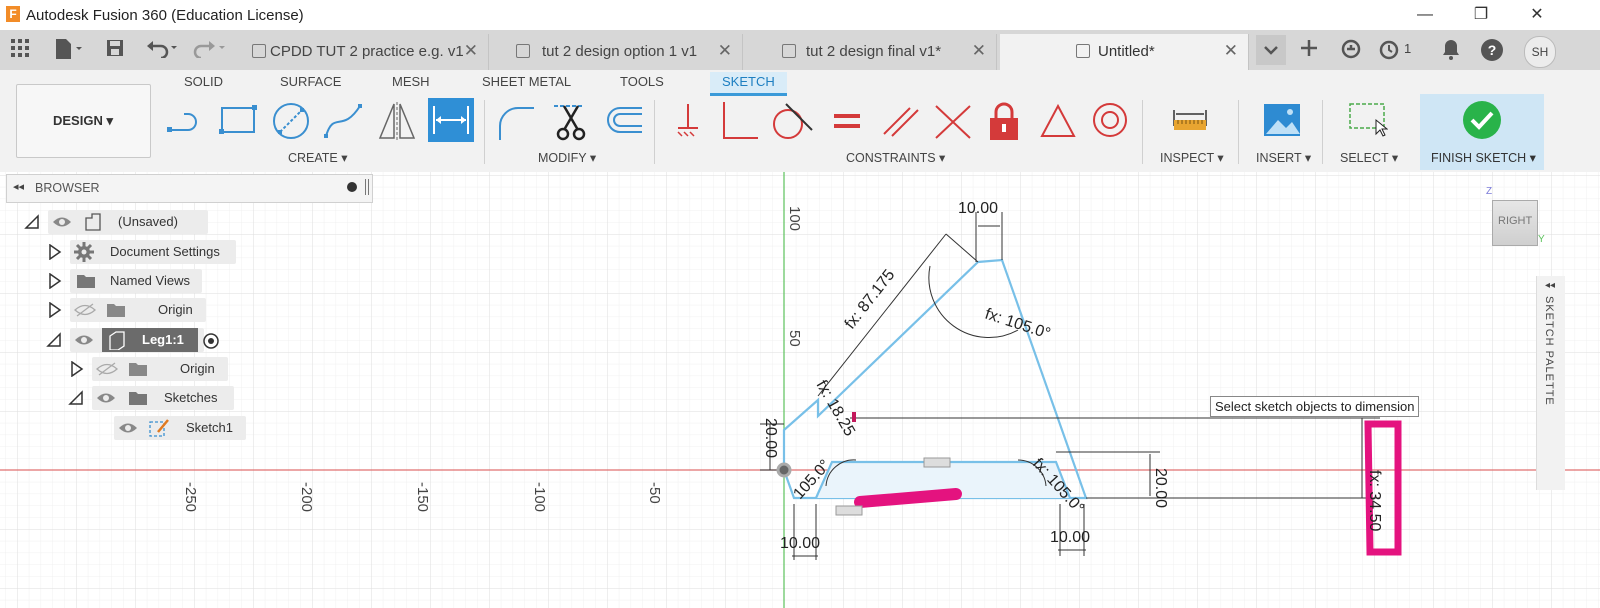  What do you see at coordinates (1482, 120) in the screenshot?
I see `finish-check-icon` at bounding box center [1482, 120].